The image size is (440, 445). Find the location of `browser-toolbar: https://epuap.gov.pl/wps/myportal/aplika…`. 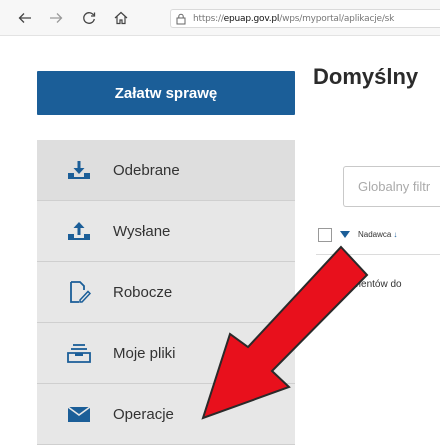

browser-toolbar: https://epuap.gov.pl/wps/myportal/aplika… is located at coordinates (220, 18).